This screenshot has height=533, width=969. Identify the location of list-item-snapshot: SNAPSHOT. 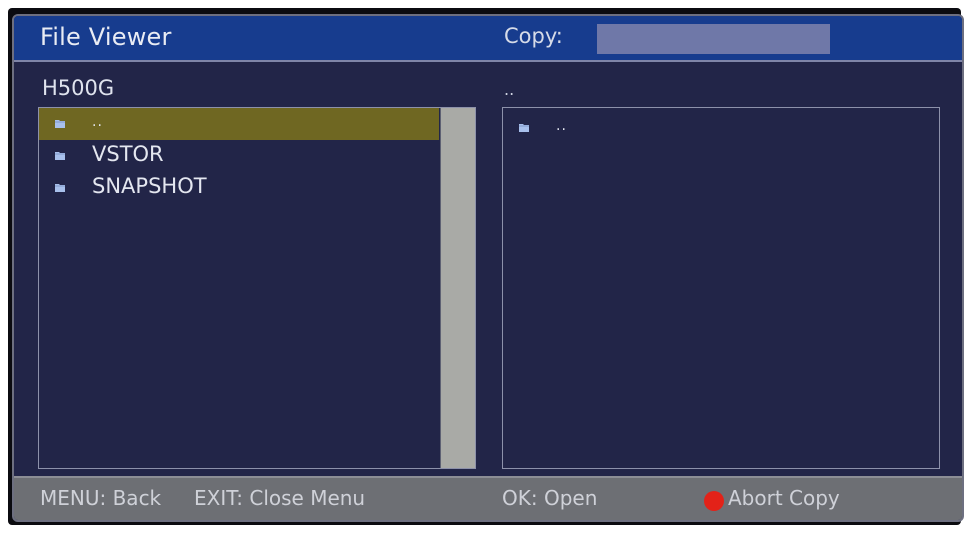
(239, 188).